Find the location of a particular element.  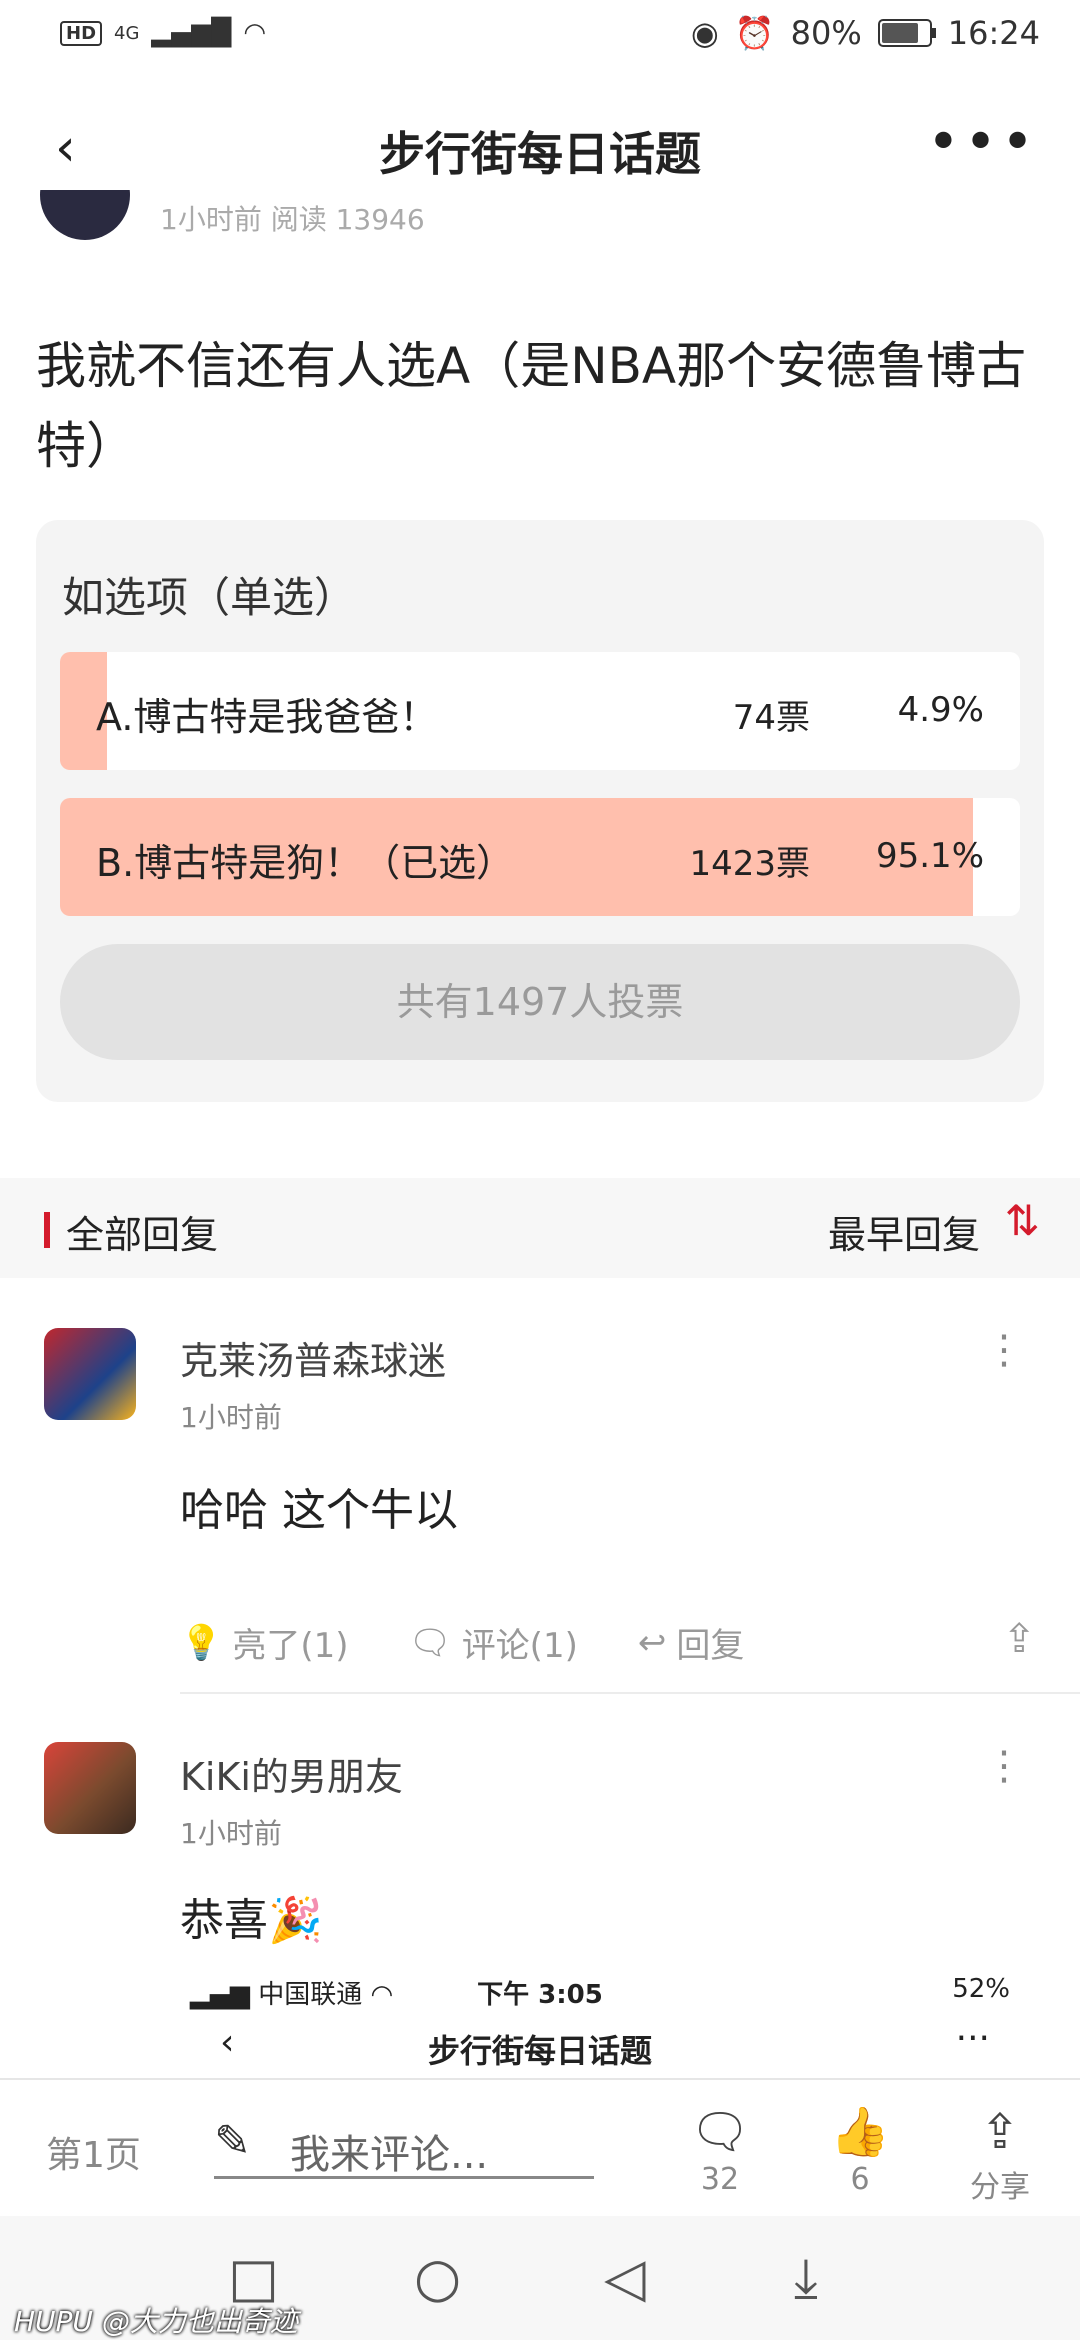

like-button: 👍 6 is located at coordinates (860, 2149).